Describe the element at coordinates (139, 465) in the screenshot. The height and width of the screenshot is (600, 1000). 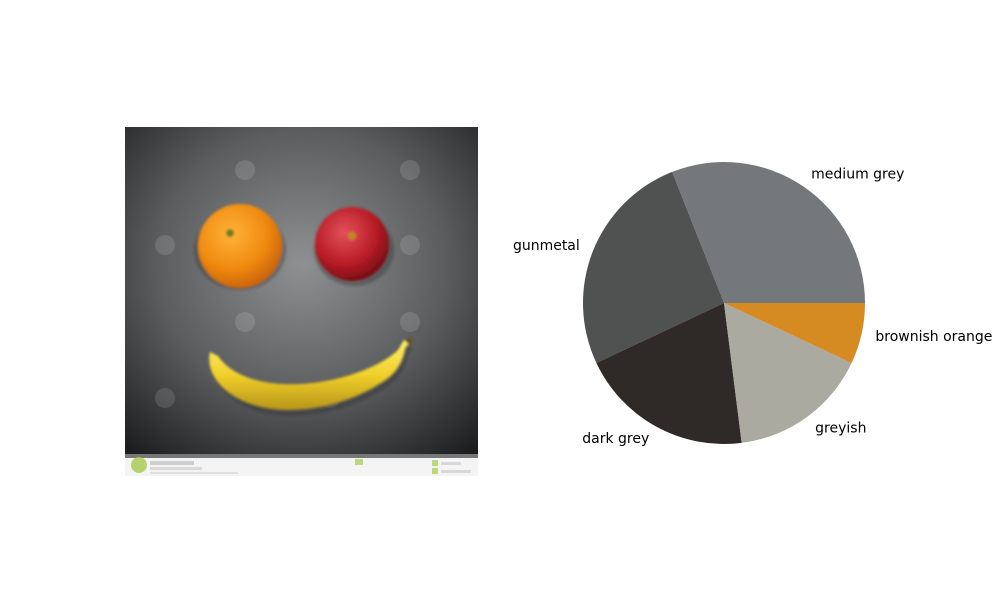
I see `footer-logo-icon` at that location.